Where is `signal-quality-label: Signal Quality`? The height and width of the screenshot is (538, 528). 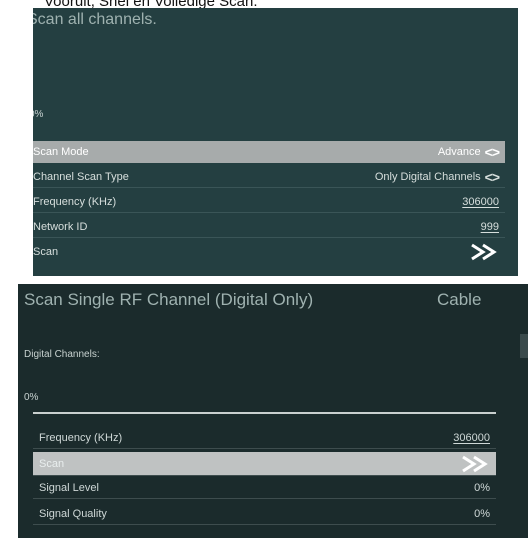 signal-quality-label: Signal Quality is located at coordinates (73, 513).